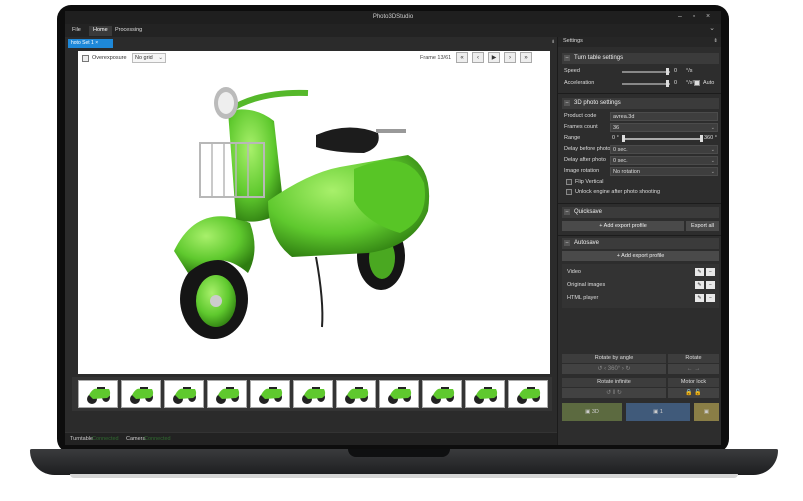 The height and width of the screenshot is (501, 803). What do you see at coordinates (82, 439) in the screenshot?
I see `turntable-status-label: Turntable` at bounding box center [82, 439].